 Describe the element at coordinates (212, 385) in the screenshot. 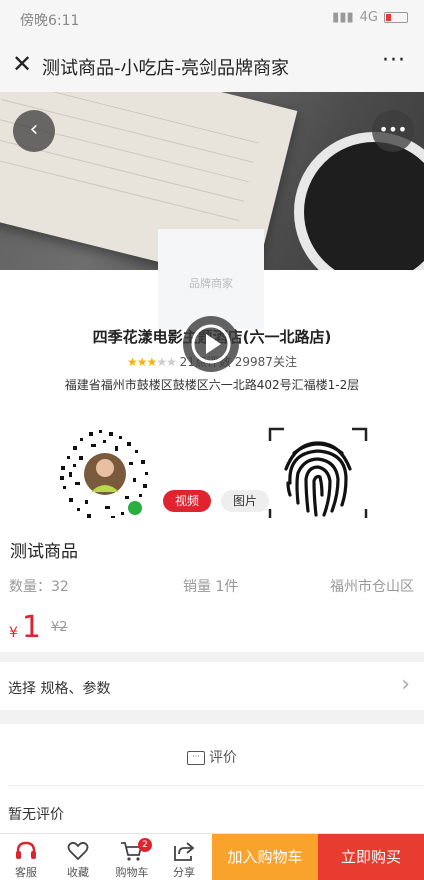

I see `shop-address: 福建省福州市鼓楼区鼓楼区六一北路402号汇福楼1-2层` at that location.